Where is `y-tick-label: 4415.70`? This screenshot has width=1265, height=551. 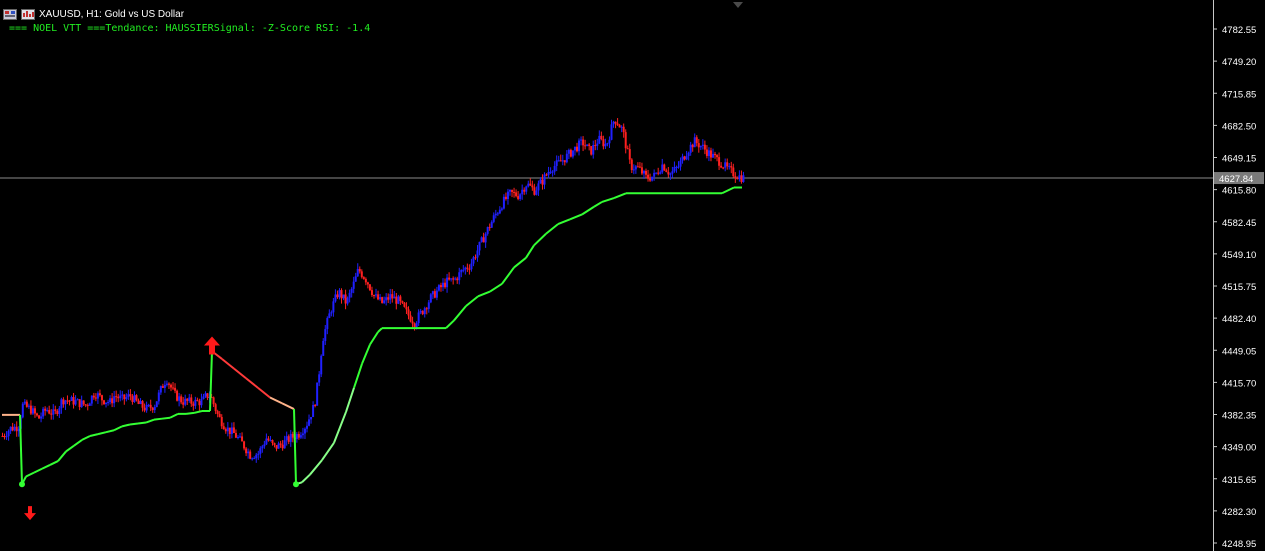 y-tick-label: 4415.70 is located at coordinates (1239, 383).